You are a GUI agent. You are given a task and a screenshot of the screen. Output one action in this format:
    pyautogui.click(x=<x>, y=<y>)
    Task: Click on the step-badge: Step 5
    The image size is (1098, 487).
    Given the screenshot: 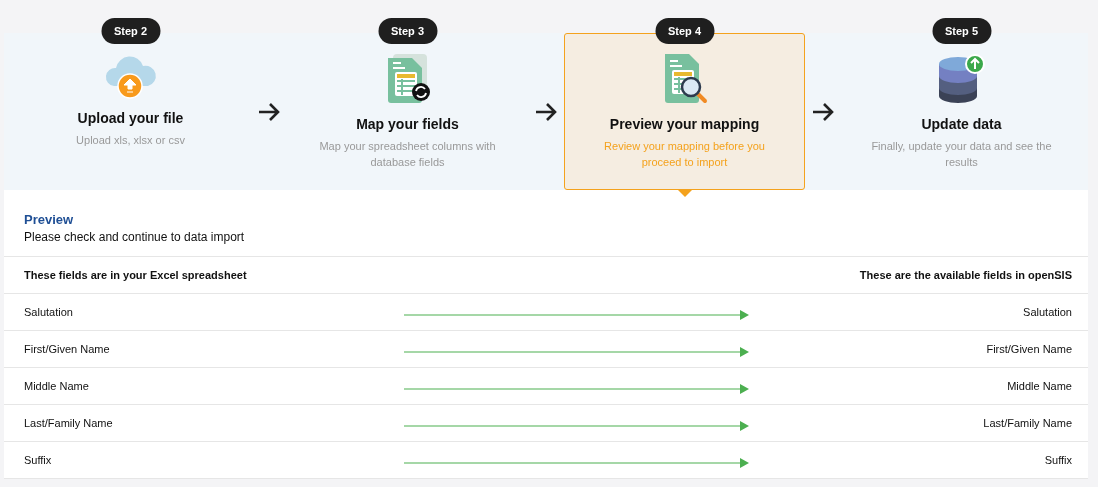 What is the action you would take?
    pyautogui.click(x=961, y=31)
    